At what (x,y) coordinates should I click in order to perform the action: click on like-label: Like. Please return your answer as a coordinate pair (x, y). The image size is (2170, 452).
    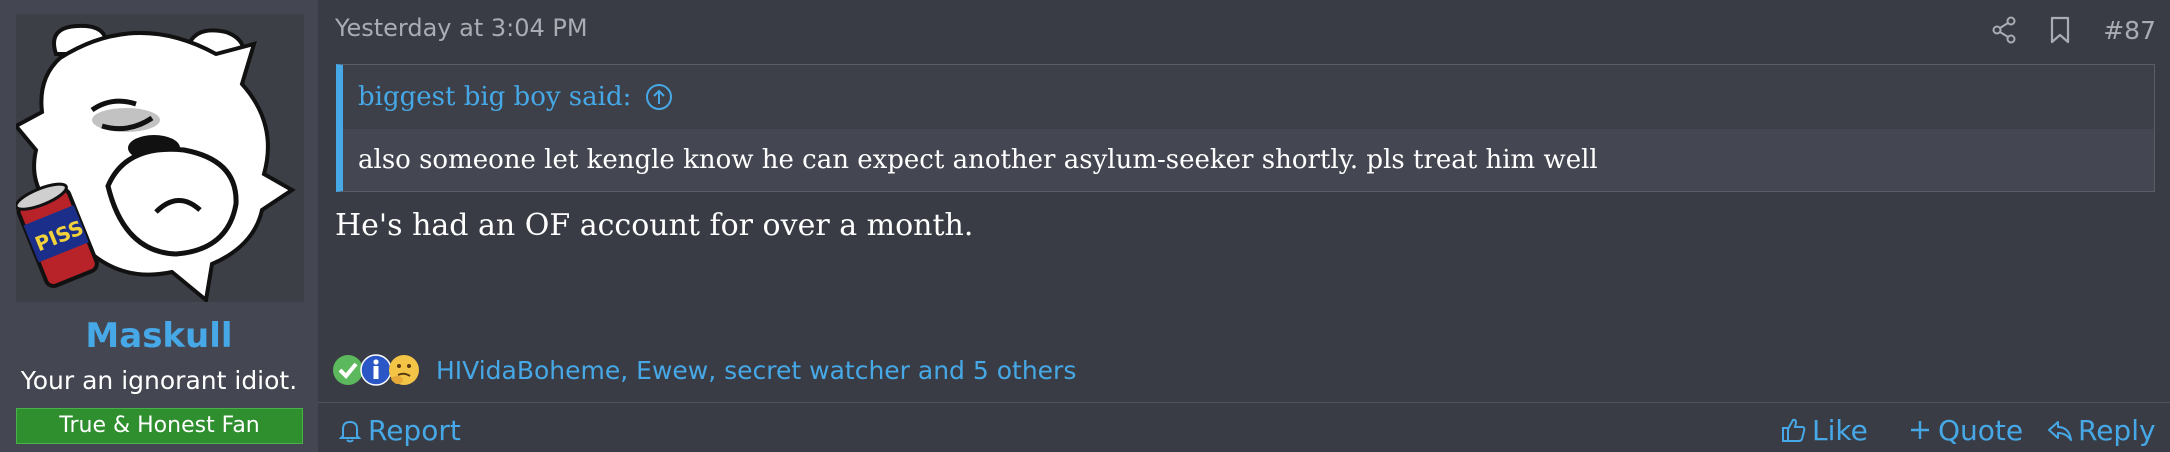
    Looking at the image, I should click on (1840, 430).